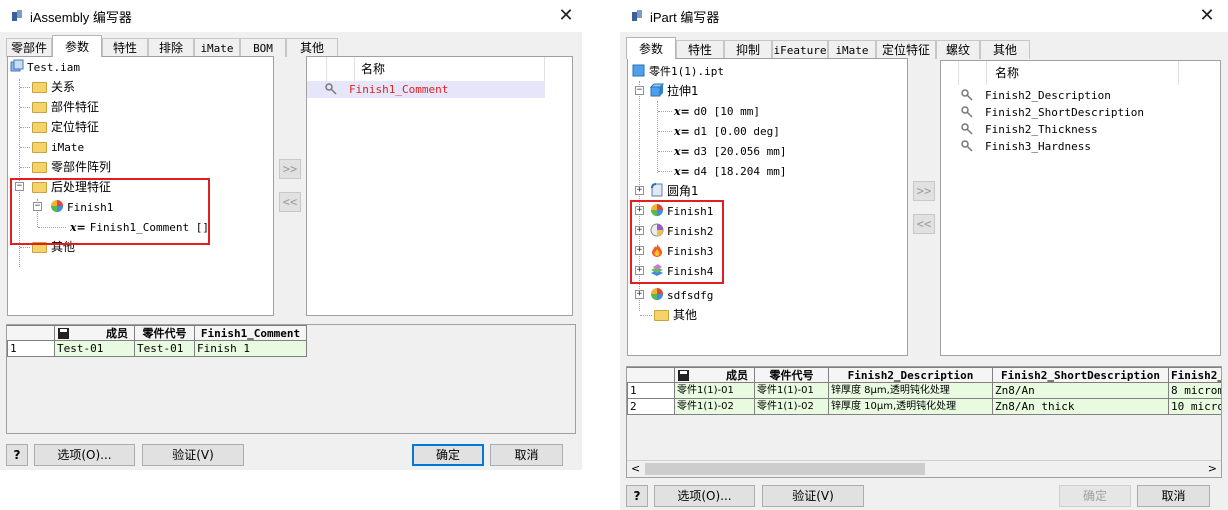 This screenshot has height=510, width=1228. What do you see at coordinates (792, 391) in the screenshot?
I see `table-cell-part-number: 零件1(1)-01` at bounding box center [792, 391].